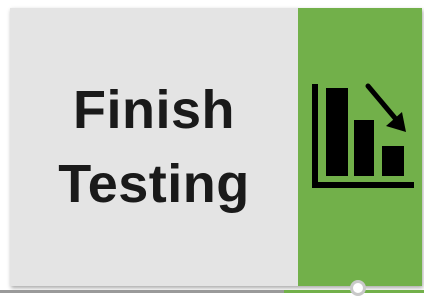  Describe the element at coordinates (154, 110) in the screenshot. I see `step-title-line-1: Finish` at that location.